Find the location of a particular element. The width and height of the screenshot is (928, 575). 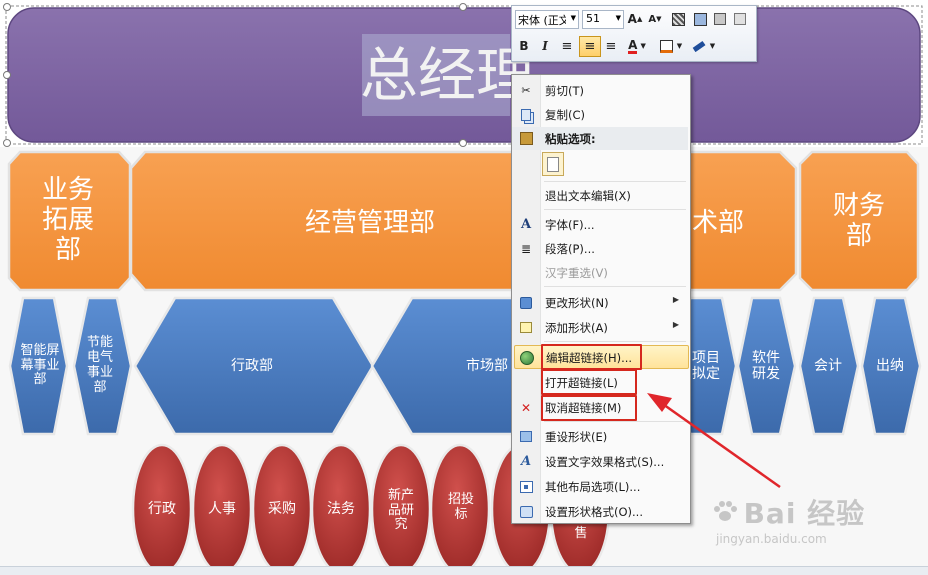

paste-keep-text-button is located at coordinates (553, 164).